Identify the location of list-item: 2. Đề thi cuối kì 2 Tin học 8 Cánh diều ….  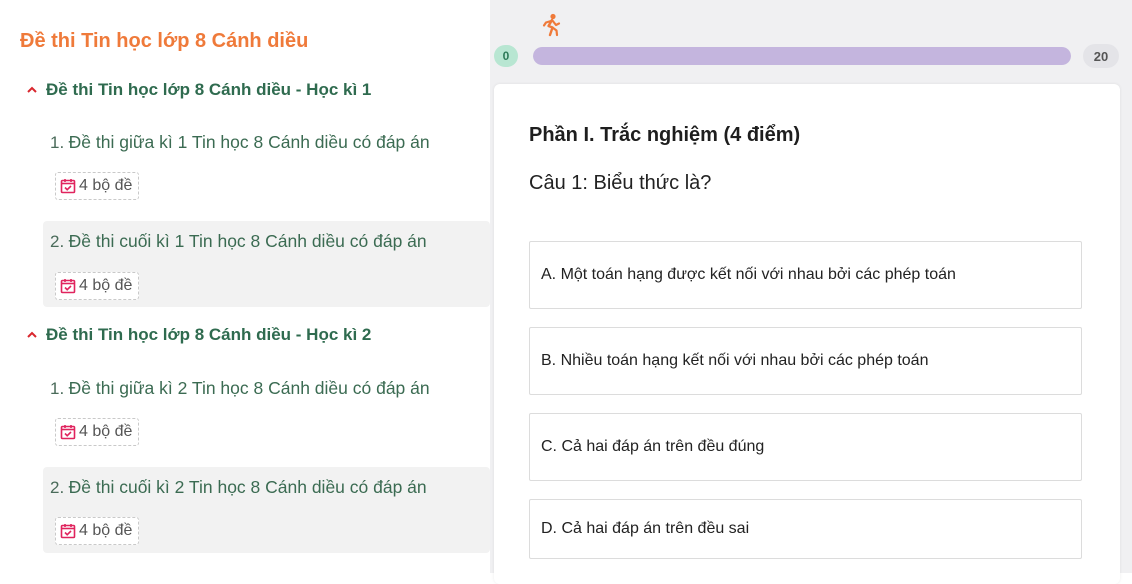
(266, 510).